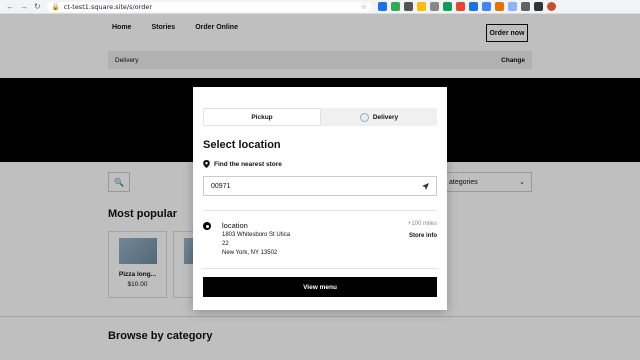 The image size is (640, 360). Describe the element at coordinates (425, 186) in the screenshot. I see `locate-arrow-icon` at that location.